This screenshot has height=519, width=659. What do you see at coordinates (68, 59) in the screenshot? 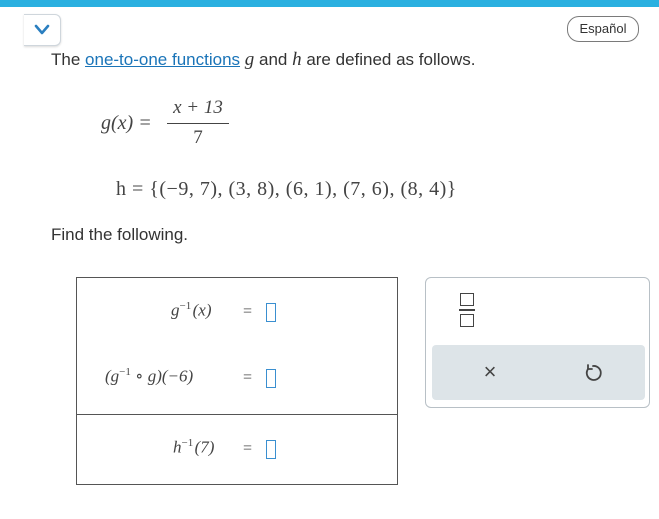
I see `intro-prefix: The` at bounding box center [68, 59].